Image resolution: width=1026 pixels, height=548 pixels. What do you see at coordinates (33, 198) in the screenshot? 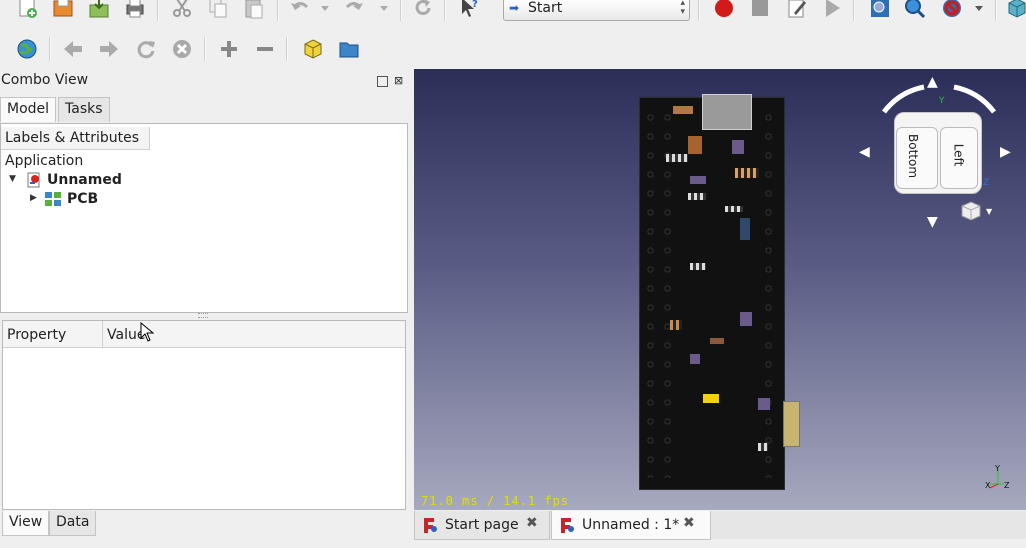
I see `collapsed-arrow-icon: ▶` at bounding box center [33, 198].